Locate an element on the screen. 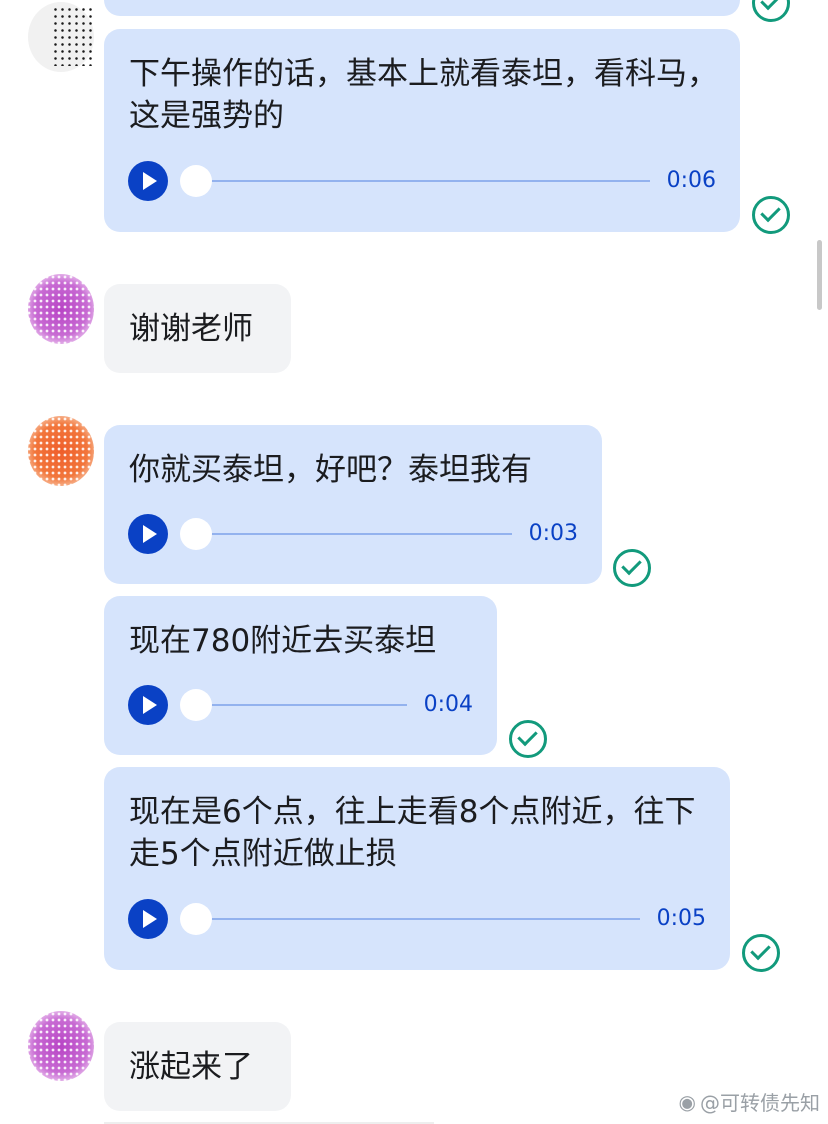 The width and height of the screenshot is (828, 1124). text-message-bubble: 谢谢老师 is located at coordinates (197, 328).